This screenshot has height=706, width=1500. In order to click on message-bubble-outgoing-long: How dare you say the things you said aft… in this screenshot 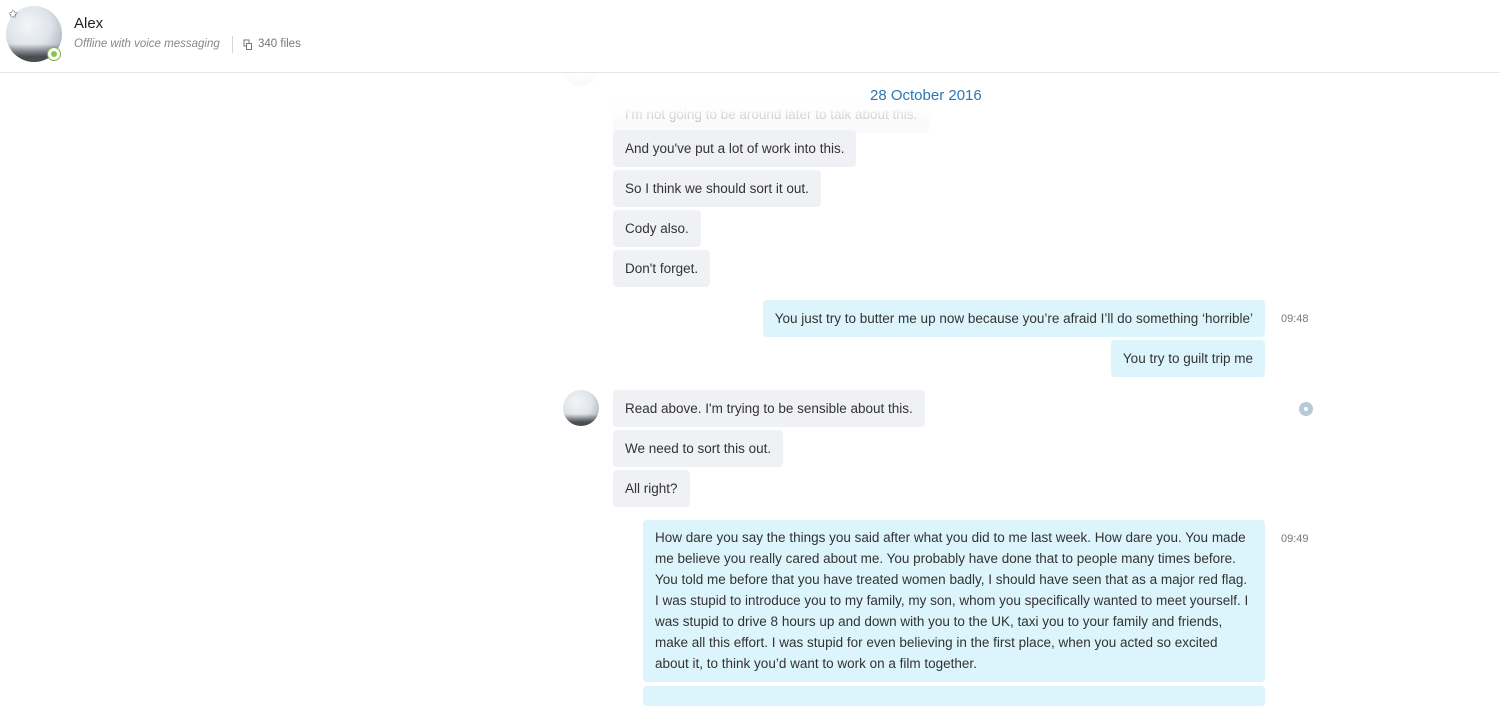, I will do `click(954, 601)`.